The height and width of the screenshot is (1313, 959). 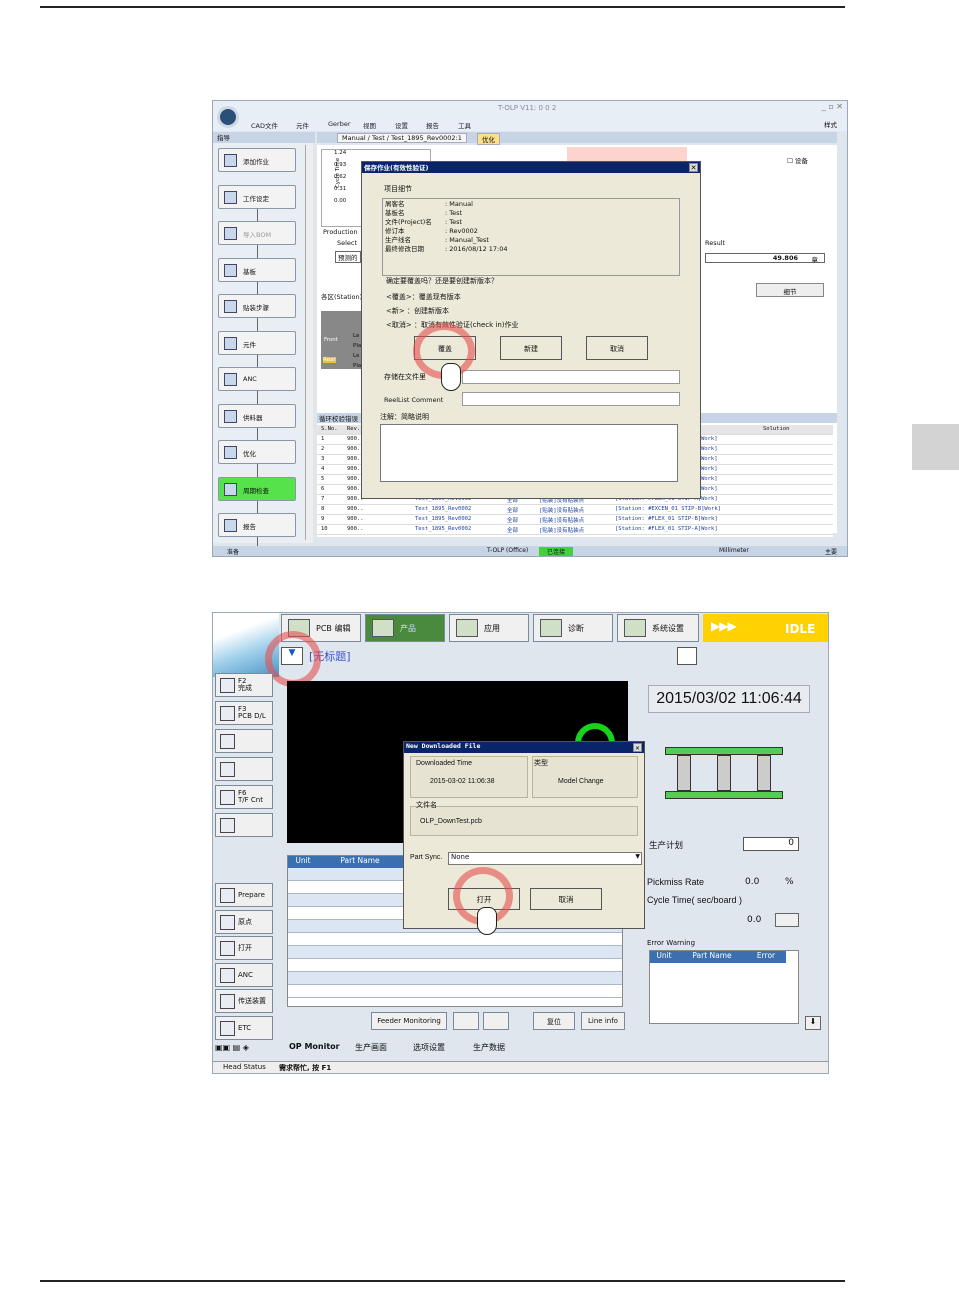 What do you see at coordinates (464, 125) in the screenshot?
I see `menu-tools: 工具` at bounding box center [464, 125].